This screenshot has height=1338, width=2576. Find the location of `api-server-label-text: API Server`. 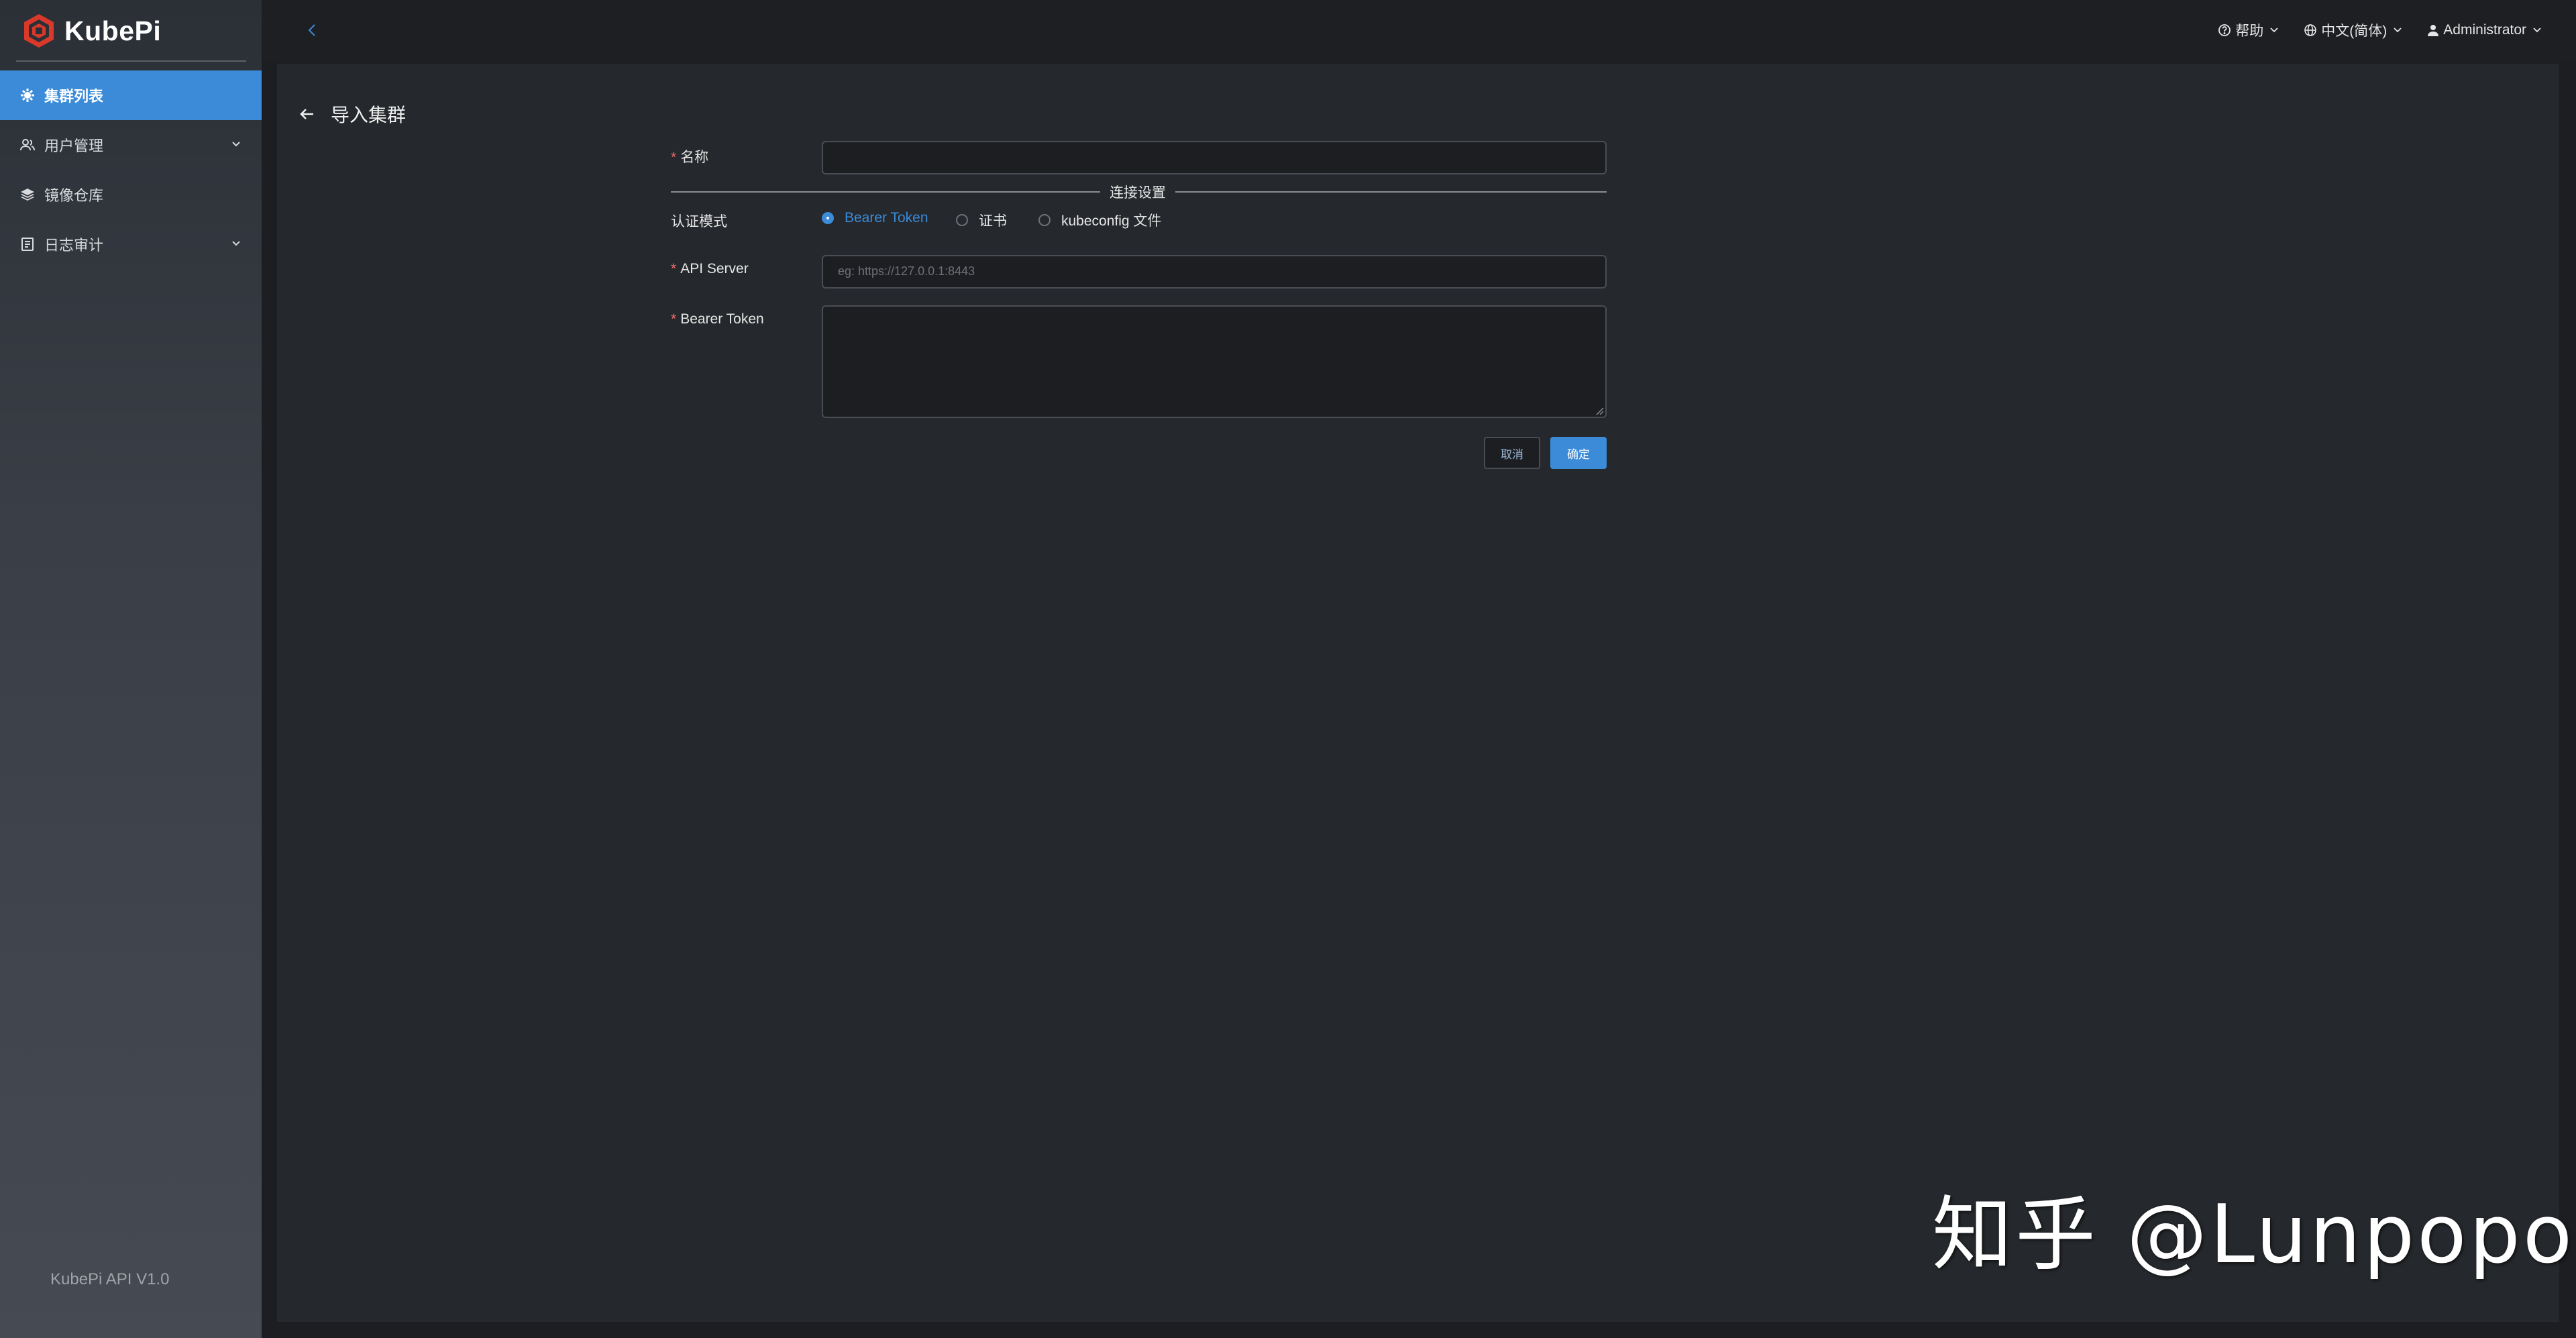

api-server-label-text: API Server is located at coordinates (714, 268).